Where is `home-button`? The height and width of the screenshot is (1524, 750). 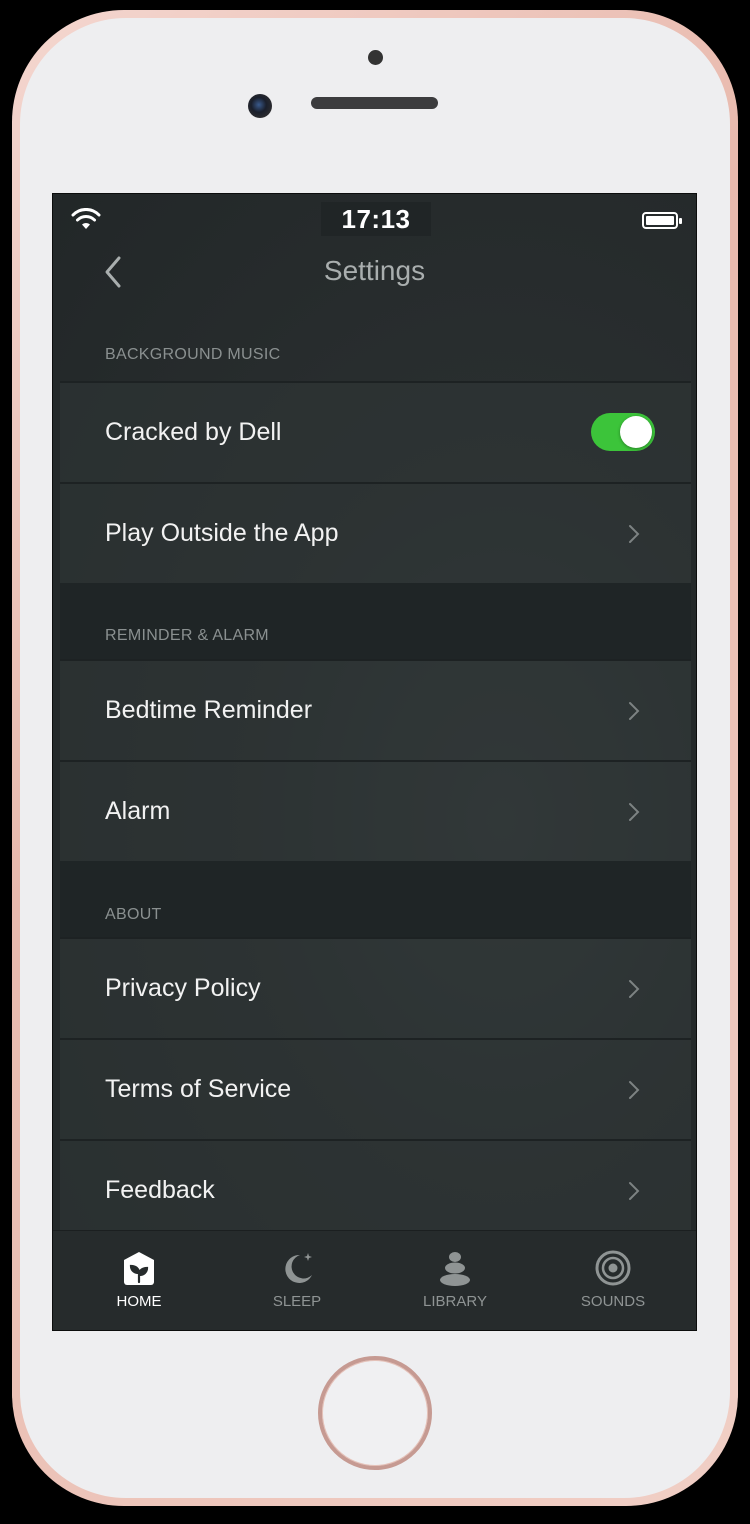 home-button is located at coordinates (375, 1413).